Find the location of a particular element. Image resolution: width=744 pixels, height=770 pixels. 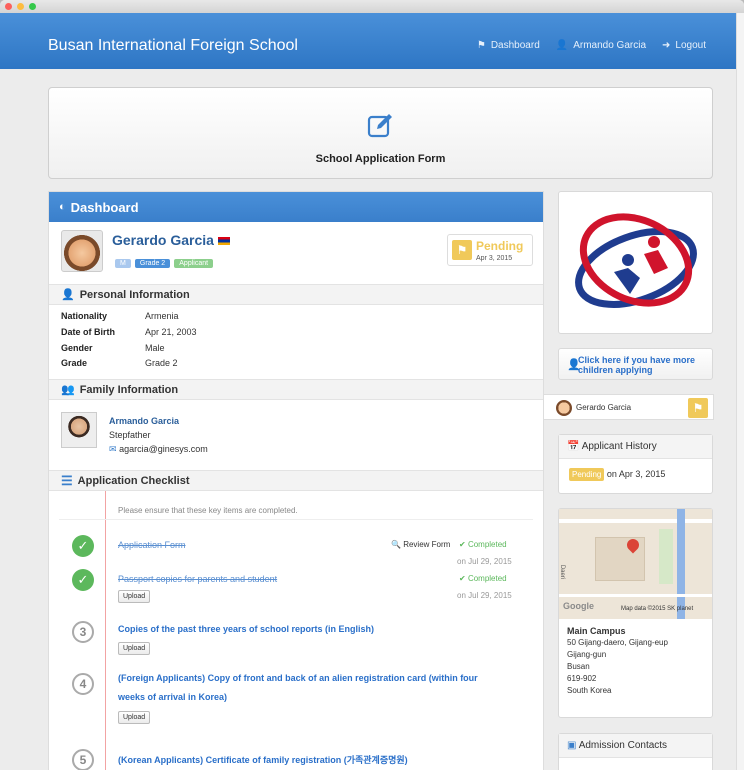

close-window-button is located at coordinates (8, 6).